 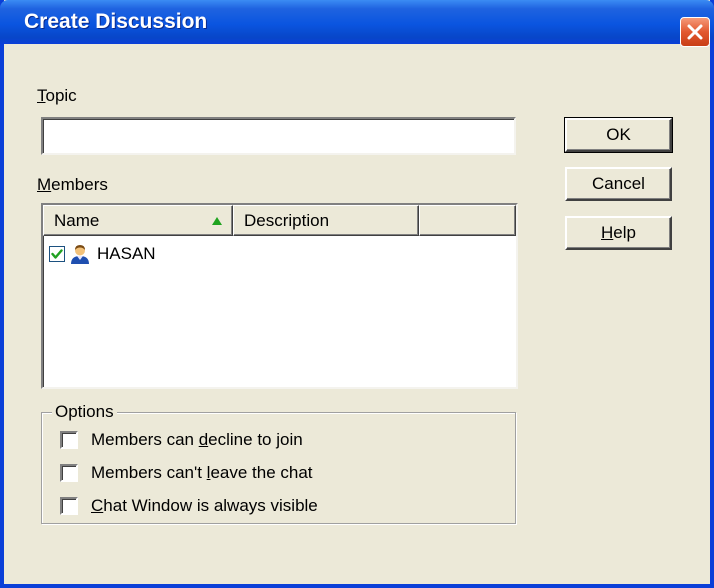 What do you see at coordinates (197, 439) in the screenshot?
I see `option-label: Members can decline to join` at bounding box center [197, 439].